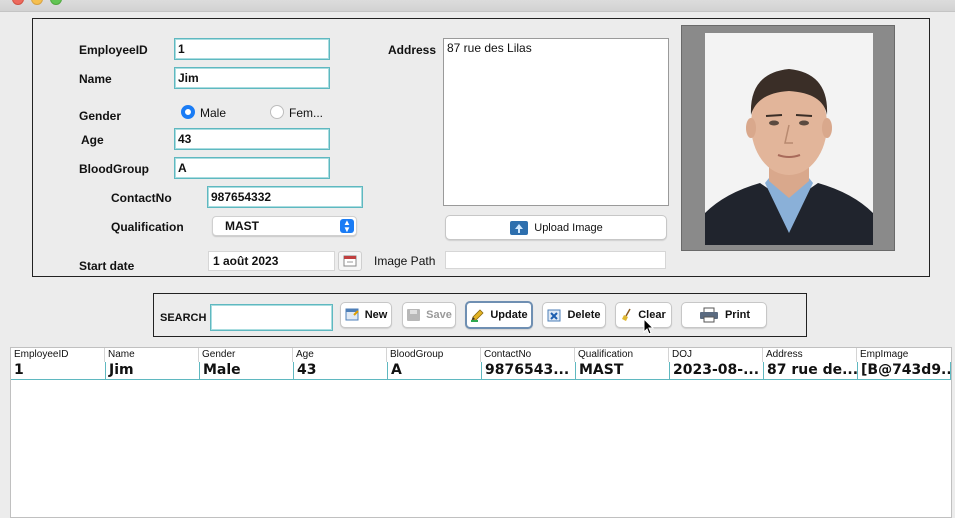 This screenshot has width=955, height=518. I want to click on employee-photo, so click(789, 139).